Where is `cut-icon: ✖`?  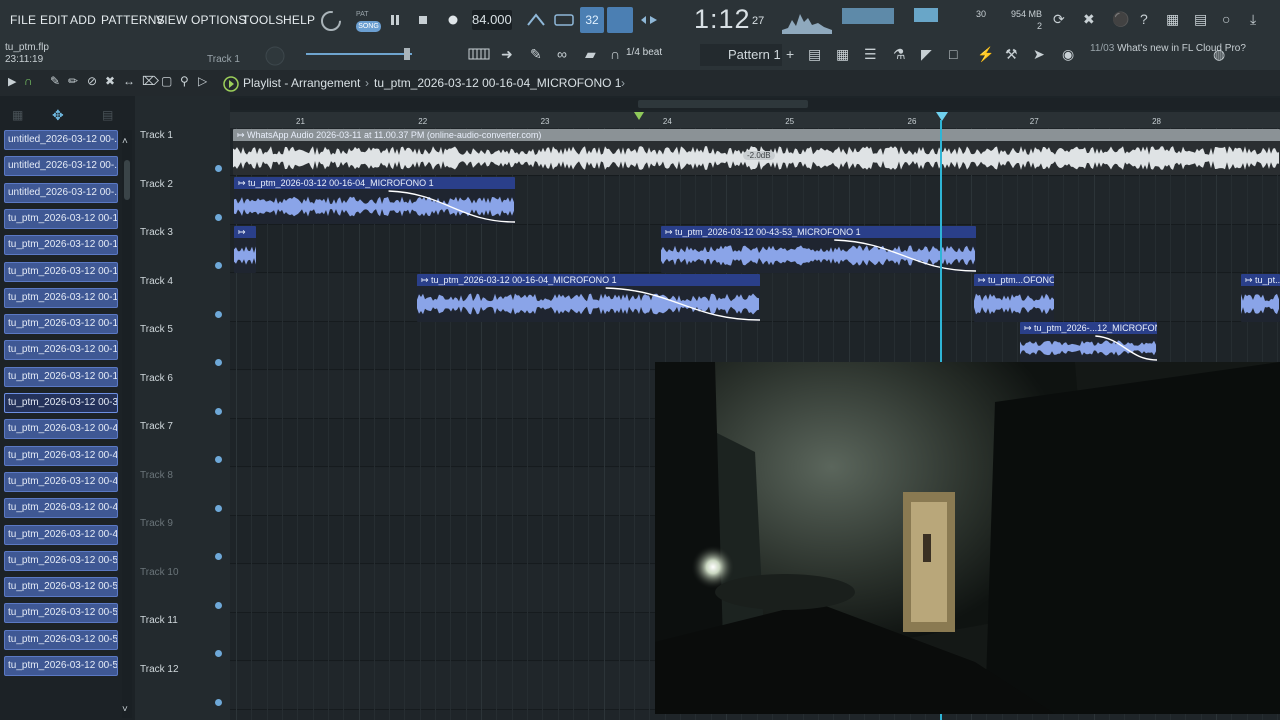 cut-icon: ✖ is located at coordinates (1089, 19).